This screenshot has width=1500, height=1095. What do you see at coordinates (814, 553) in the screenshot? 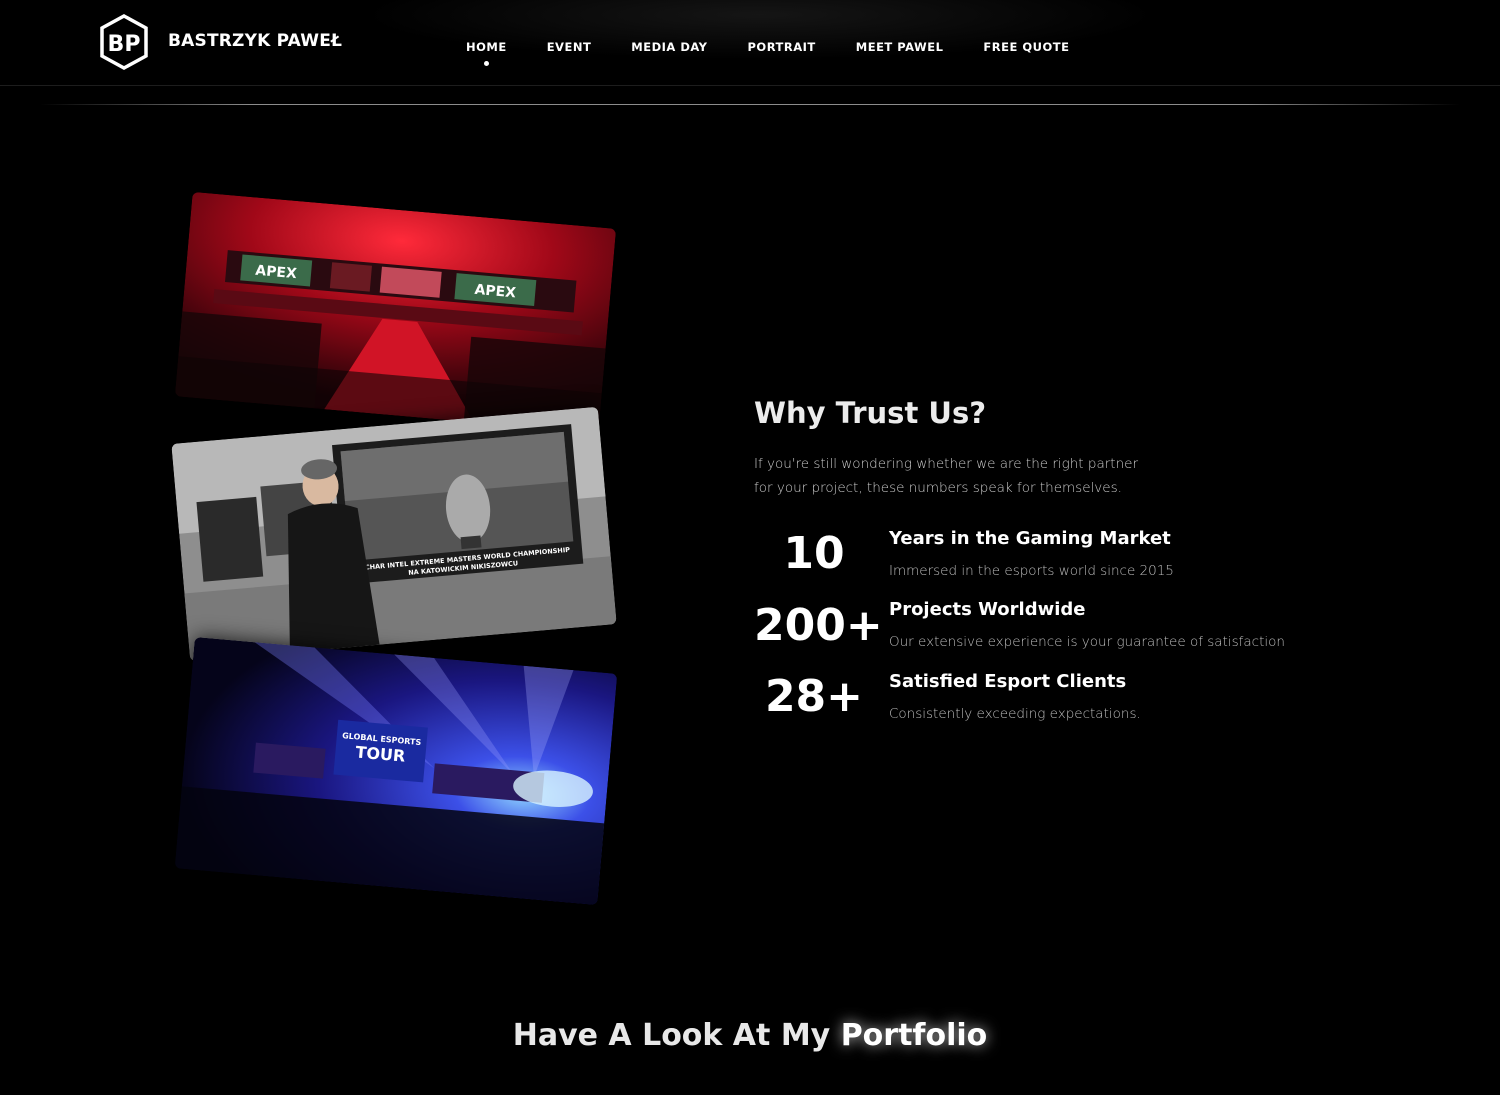
I see `stat-number: 10` at bounding box center [814, 553].